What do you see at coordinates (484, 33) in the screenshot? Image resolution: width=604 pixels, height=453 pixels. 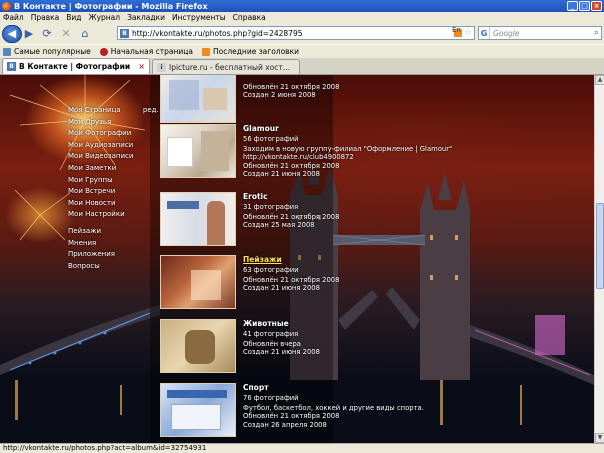 I see `google-engine-icon: G` at bounding box center [484, 33].